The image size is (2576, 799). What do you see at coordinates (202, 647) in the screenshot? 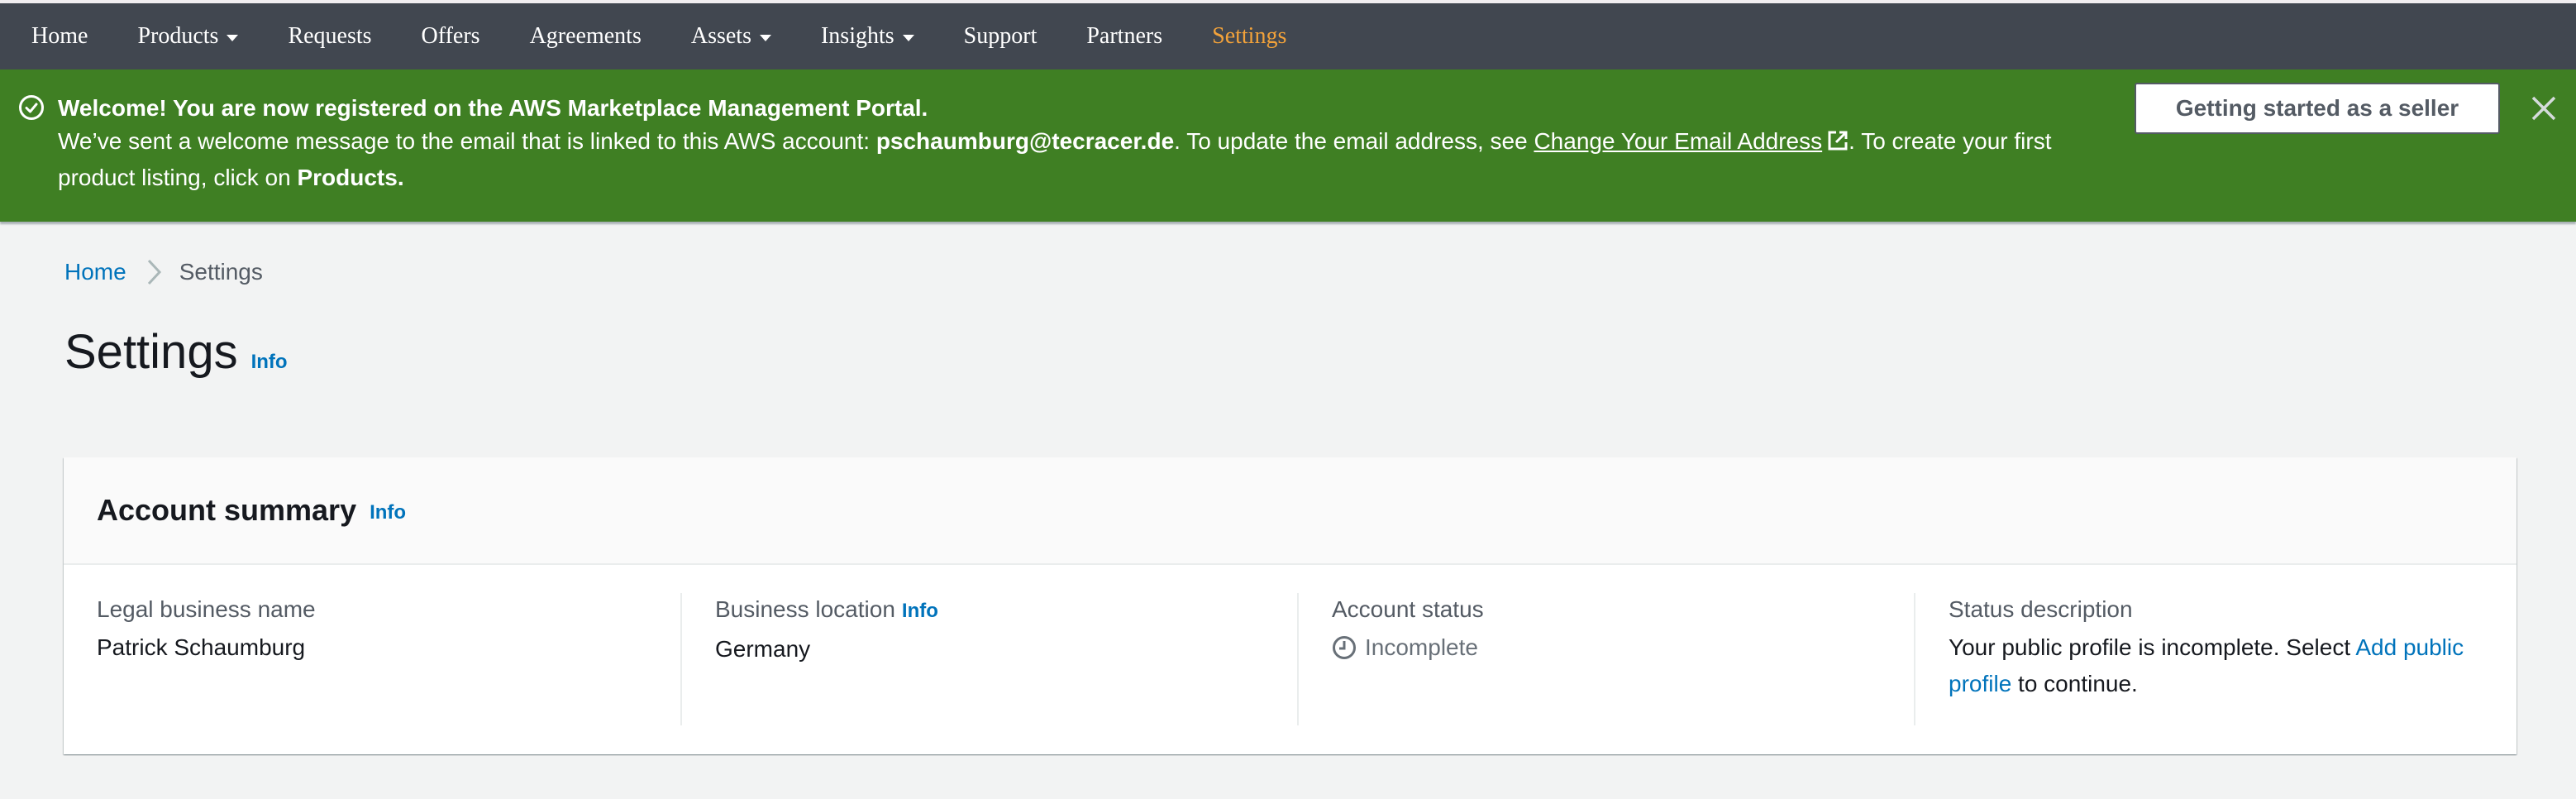
I see `field-value: Patrick Schaumburg` at bounding box center [202, 647].